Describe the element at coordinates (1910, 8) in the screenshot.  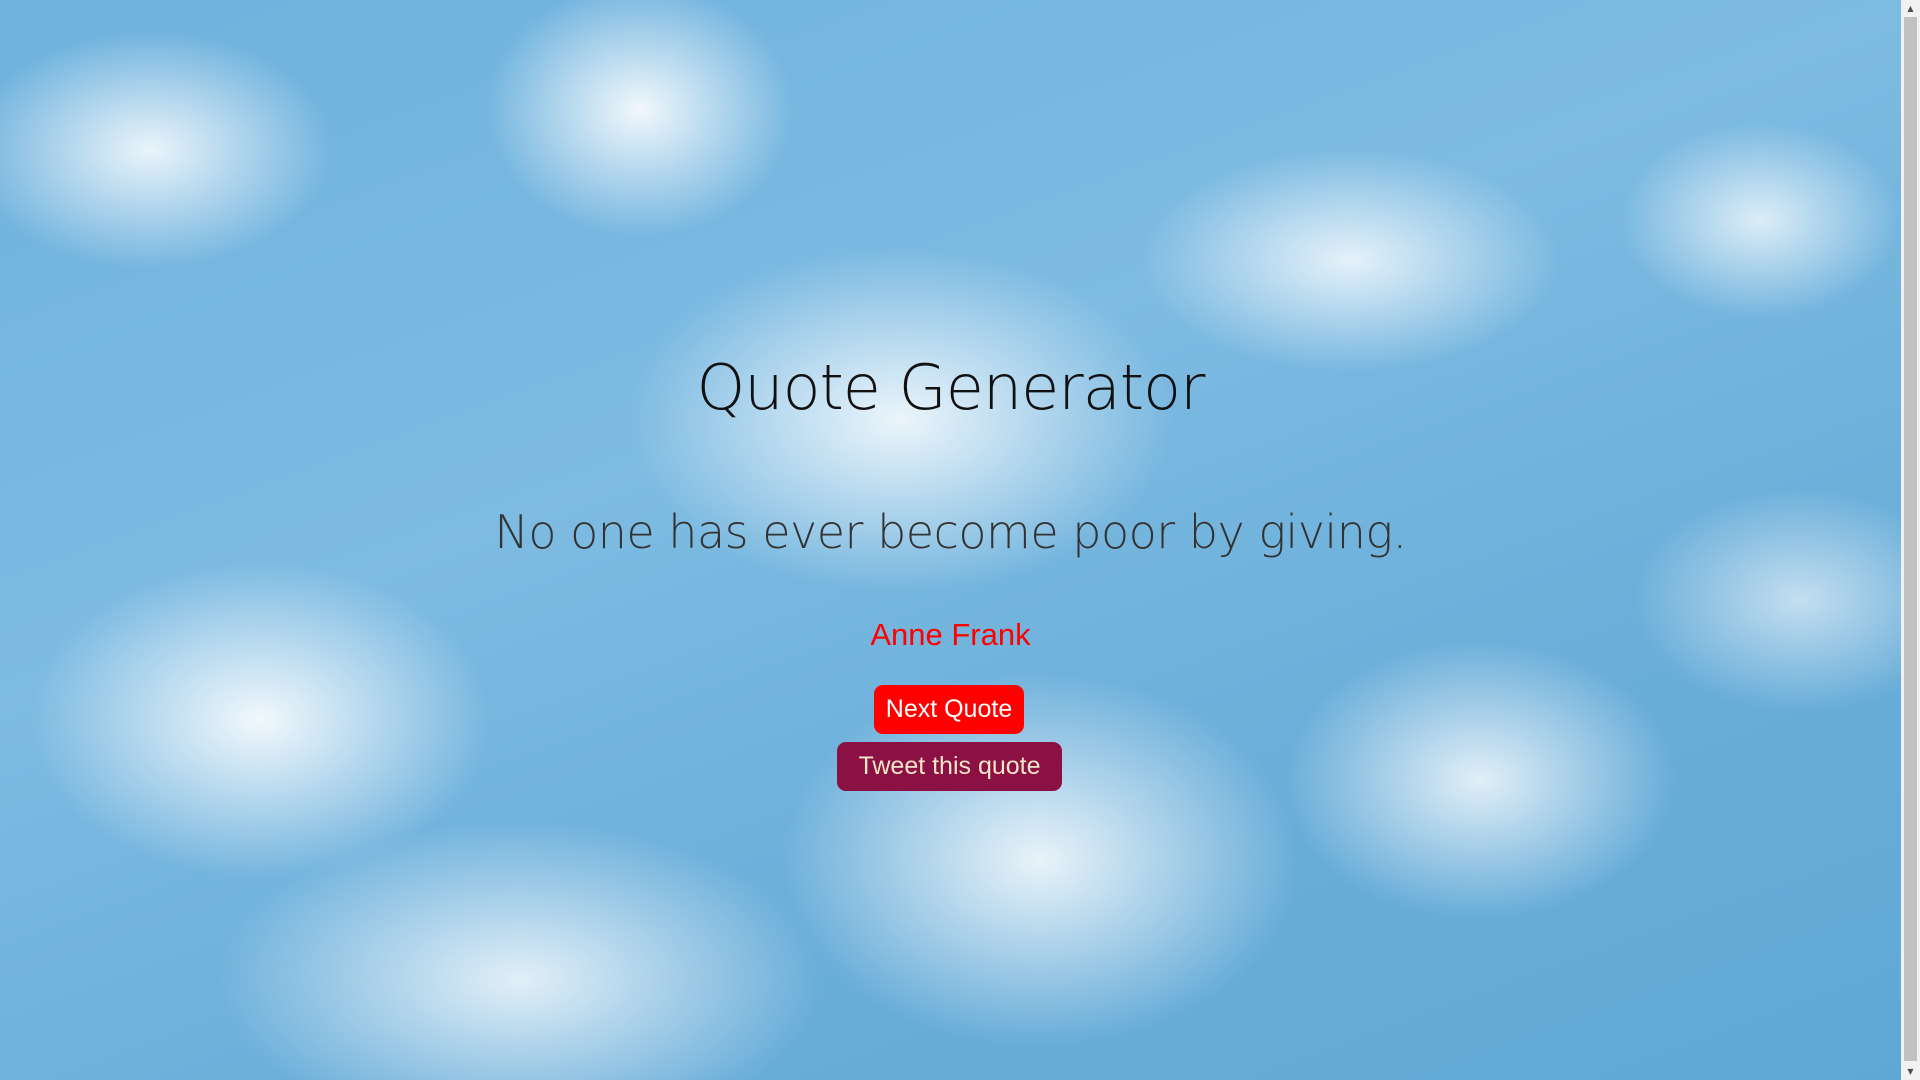
I see `scroll-up-icon: ▲` at that location.